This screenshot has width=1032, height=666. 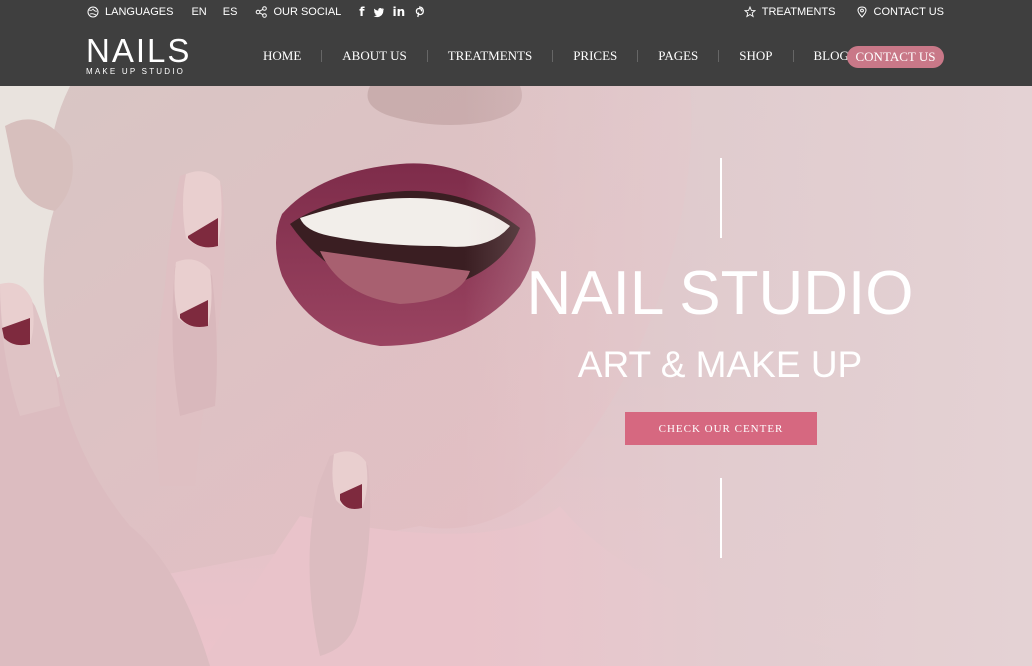 What do you see at coordinates (361, 12) in the screenshot?
I see `facebook-icon: f` at bounding box center [361, 12].